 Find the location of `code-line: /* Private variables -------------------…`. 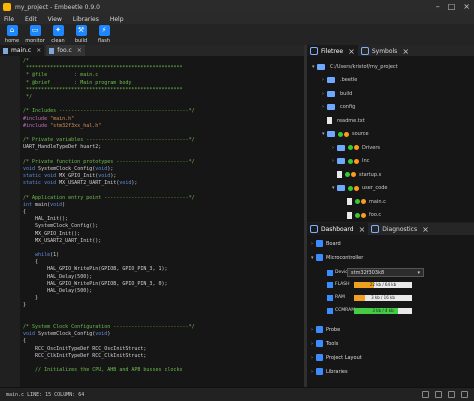

code-line: /* Private variables -------------------… is located at coordinates (162, 140).